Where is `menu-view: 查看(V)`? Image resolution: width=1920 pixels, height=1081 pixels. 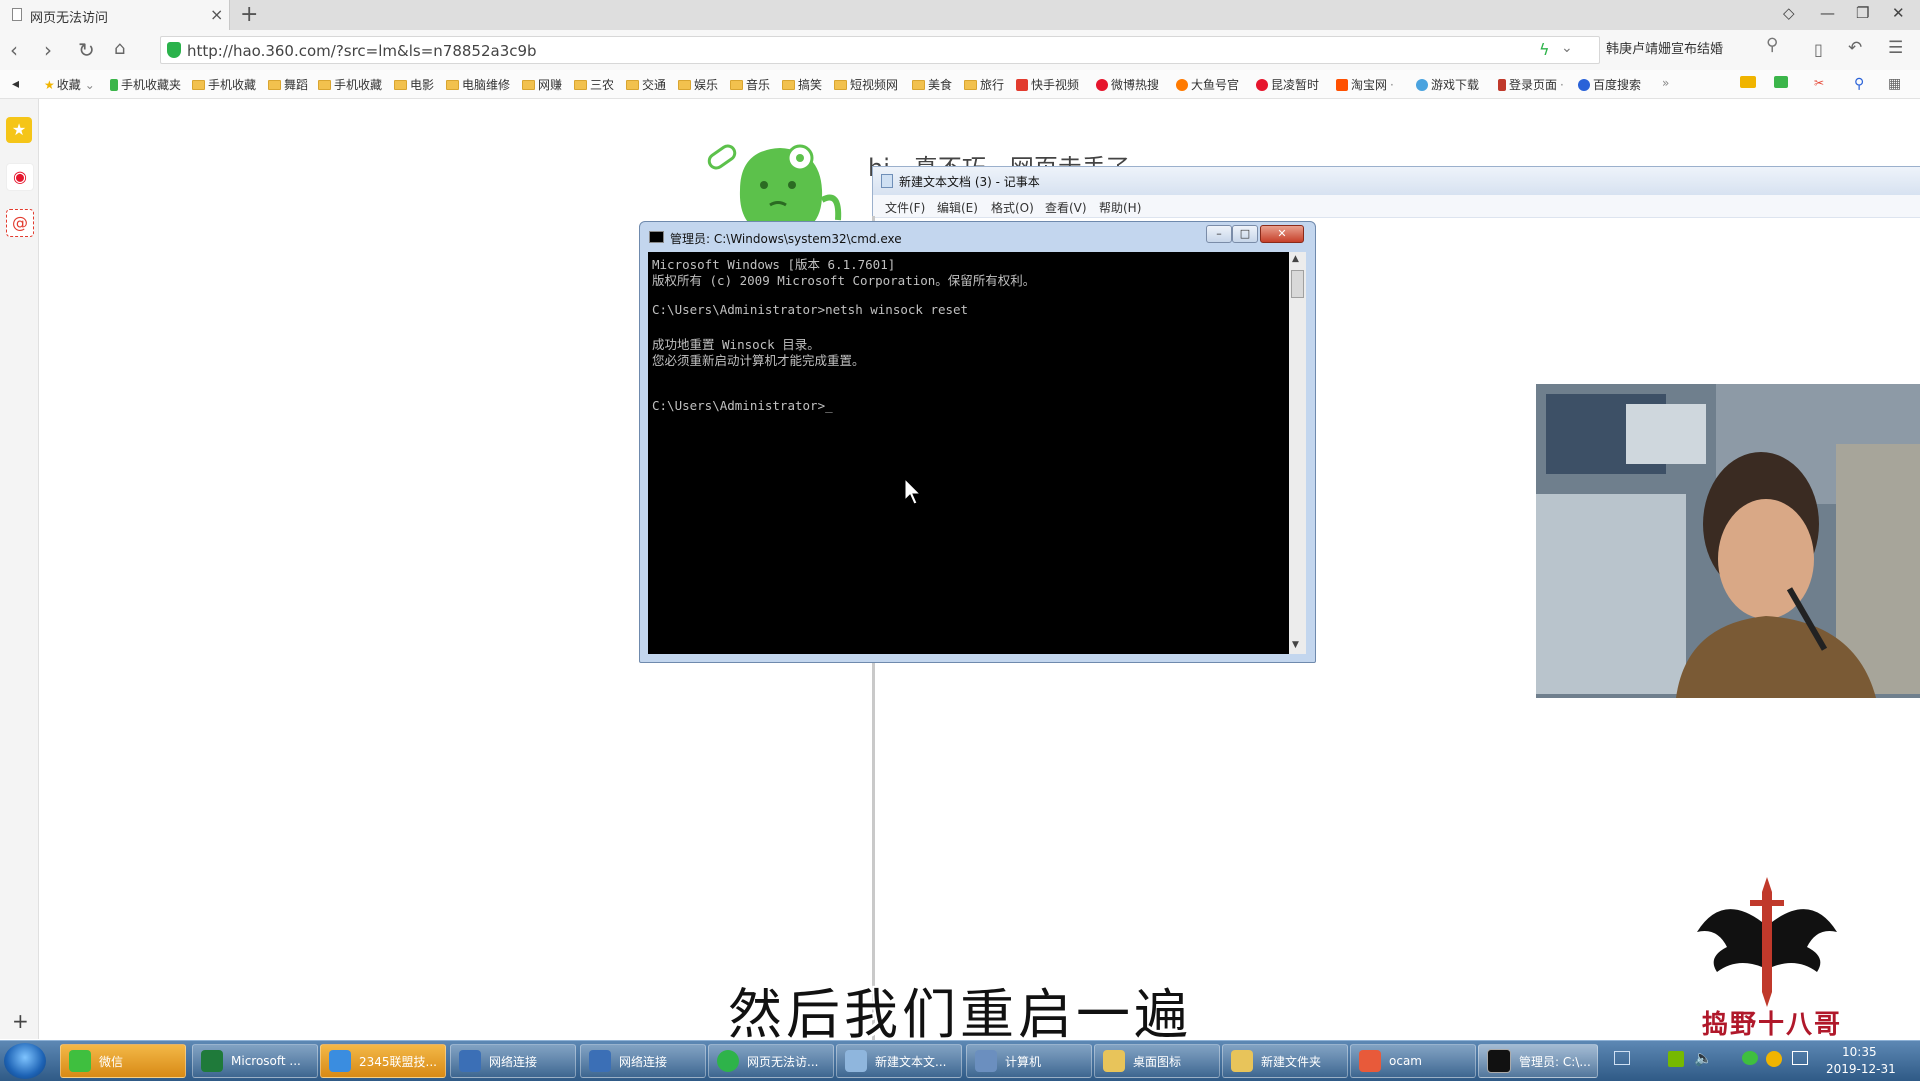
menu-view: 查看(V) is located at coordinates (1066, 207).